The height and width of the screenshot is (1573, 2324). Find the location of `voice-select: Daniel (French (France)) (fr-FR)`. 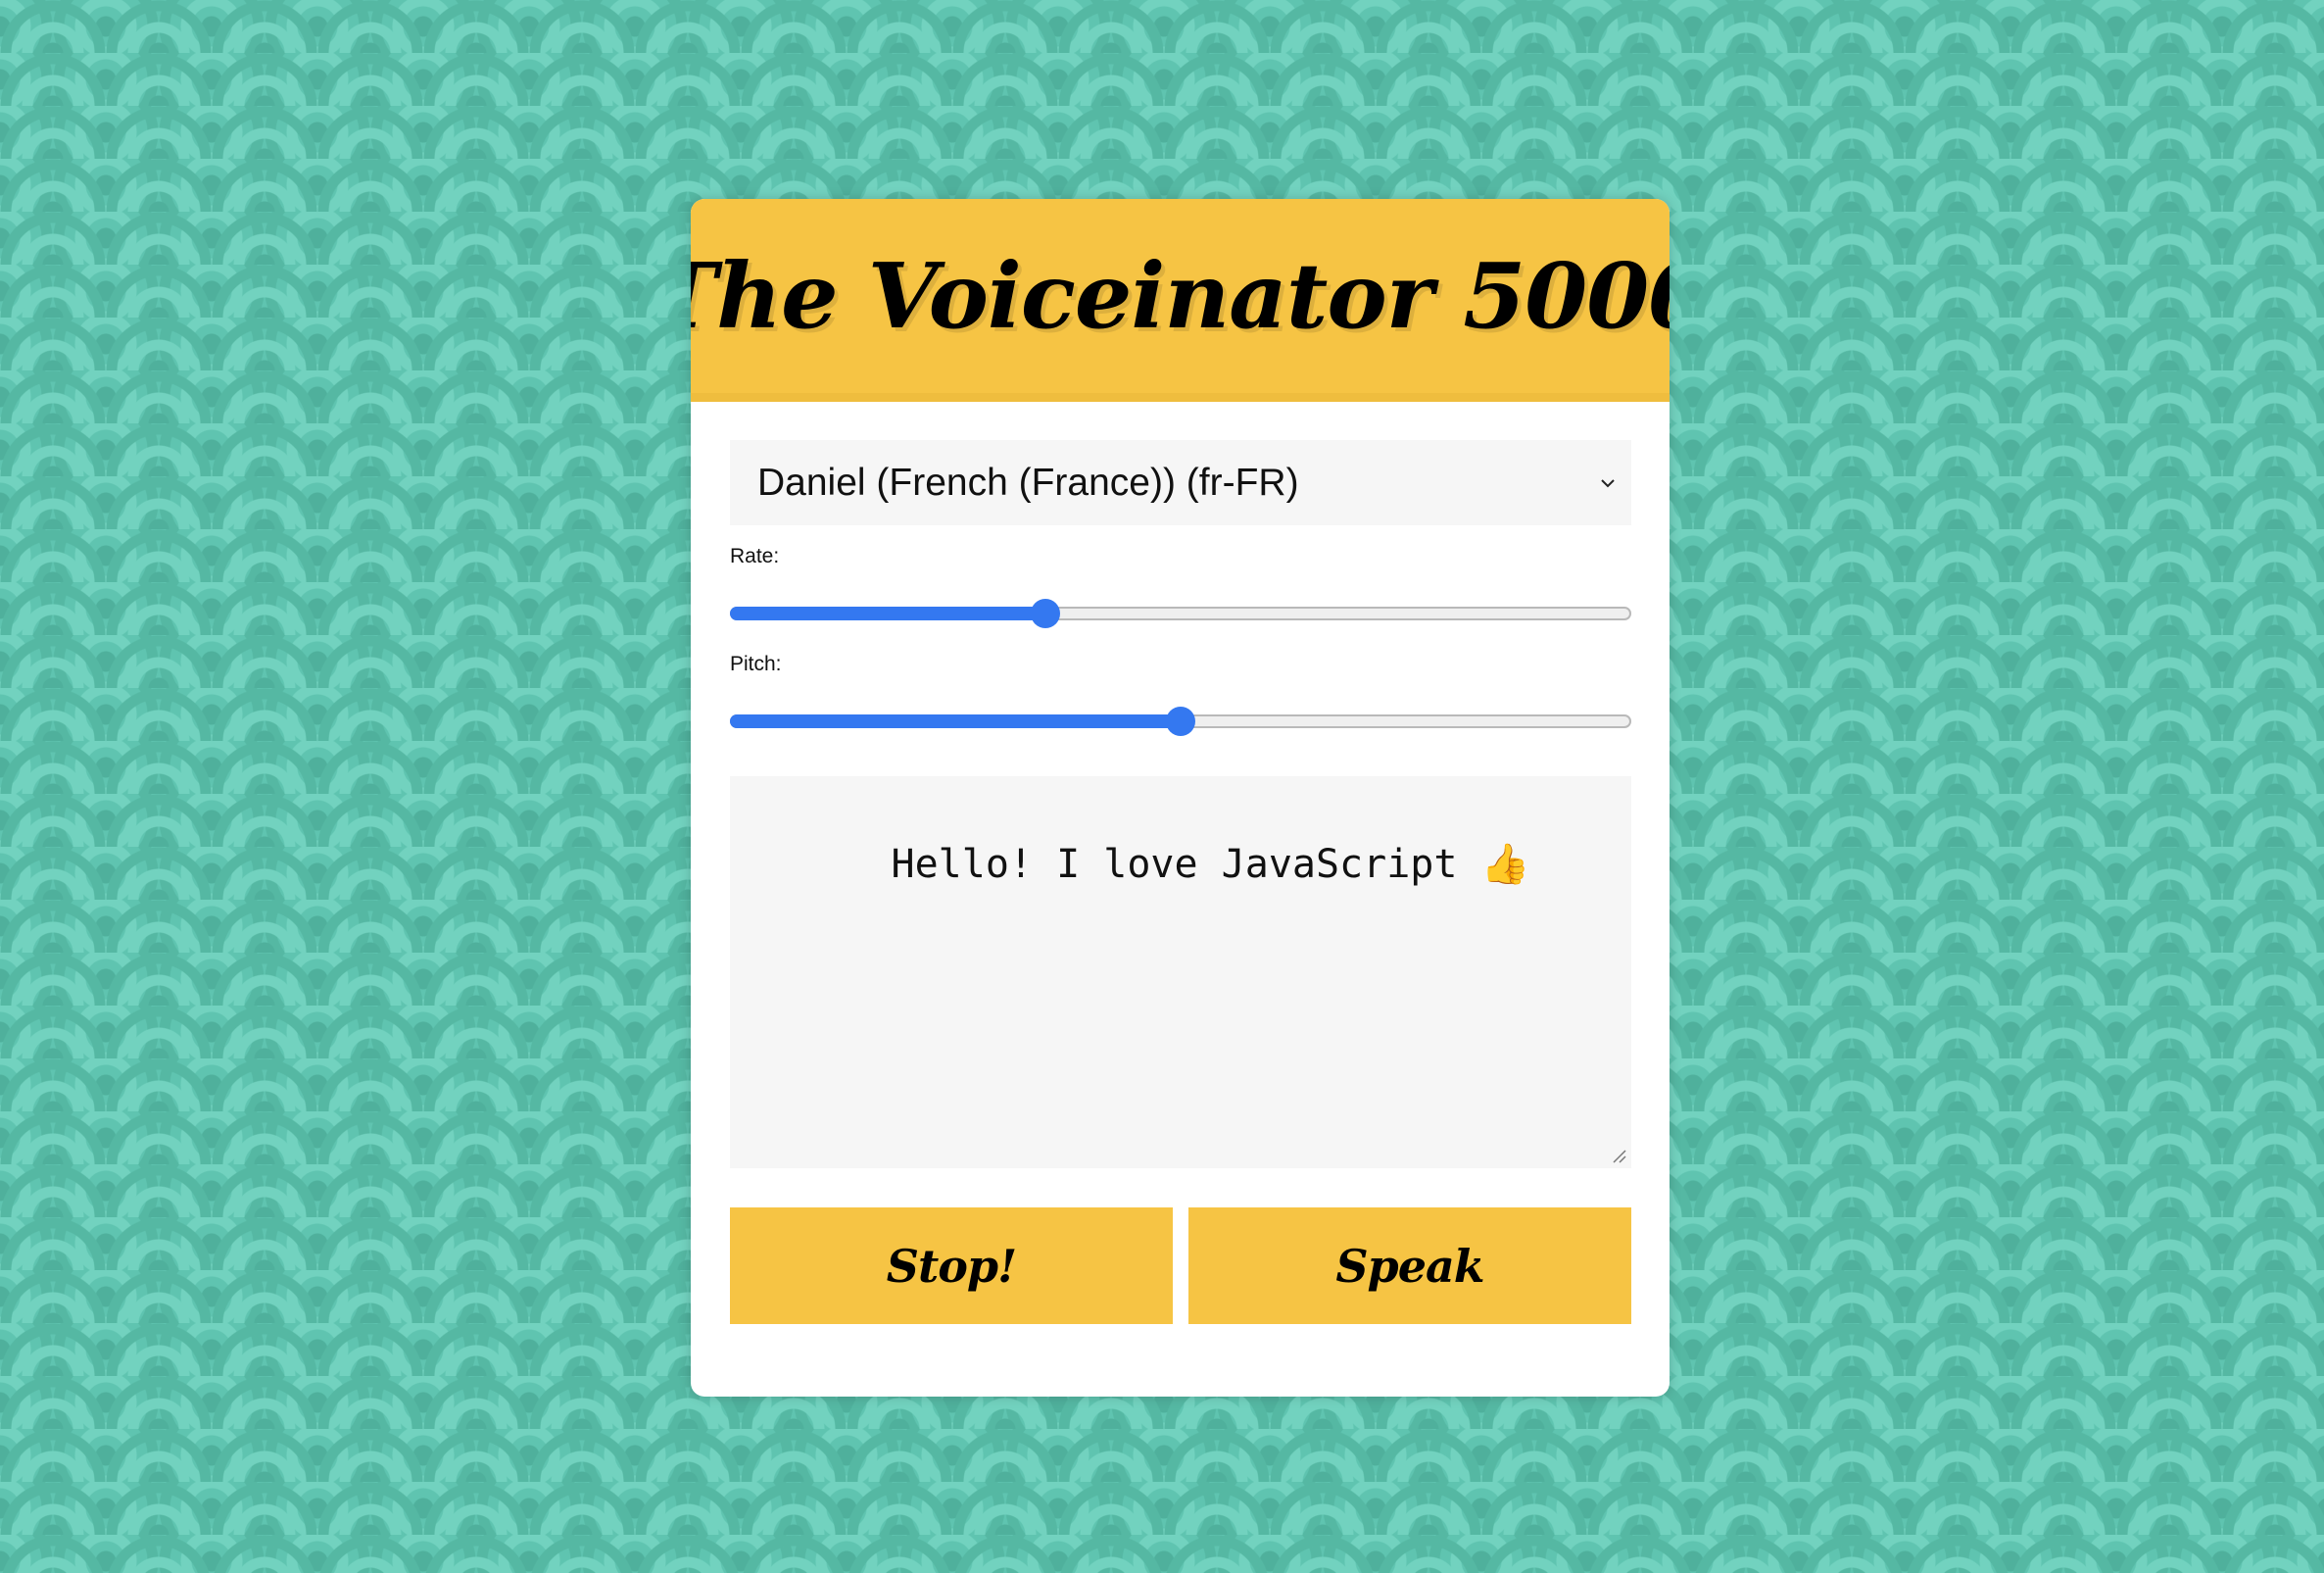

voice-select: Daniel (French (France)) (fr-FR) is located at coordinates (1180, 483).